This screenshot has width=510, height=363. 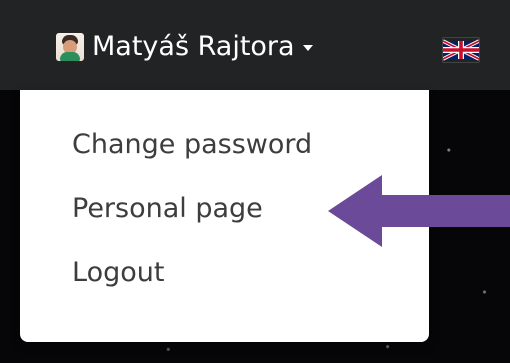 What do you see at coordinates (70, 56) in the screenshot?
I see `avatar-shirt` at bounding box center [70, 56].